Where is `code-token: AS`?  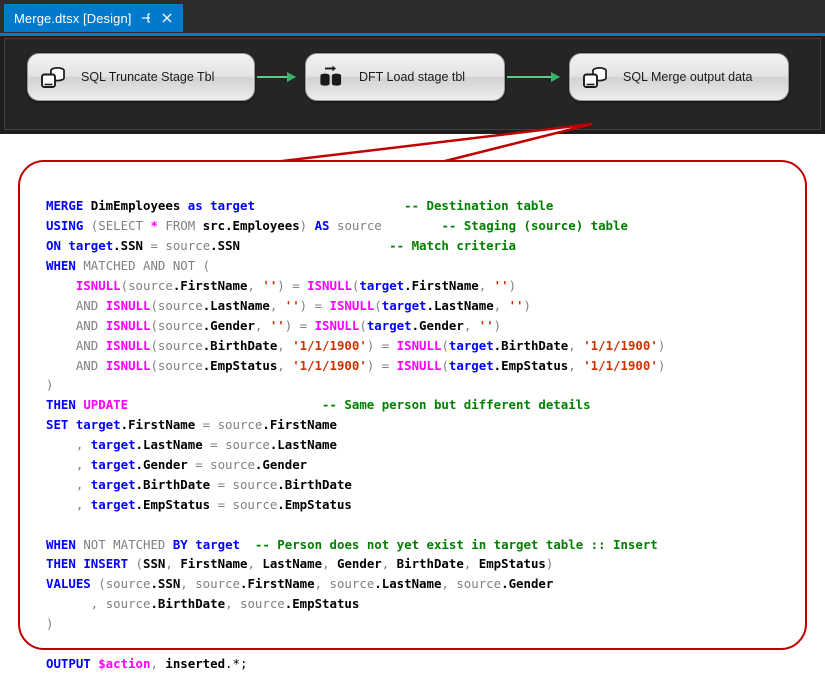
code-token: AS is located at coordinates (325, 226).